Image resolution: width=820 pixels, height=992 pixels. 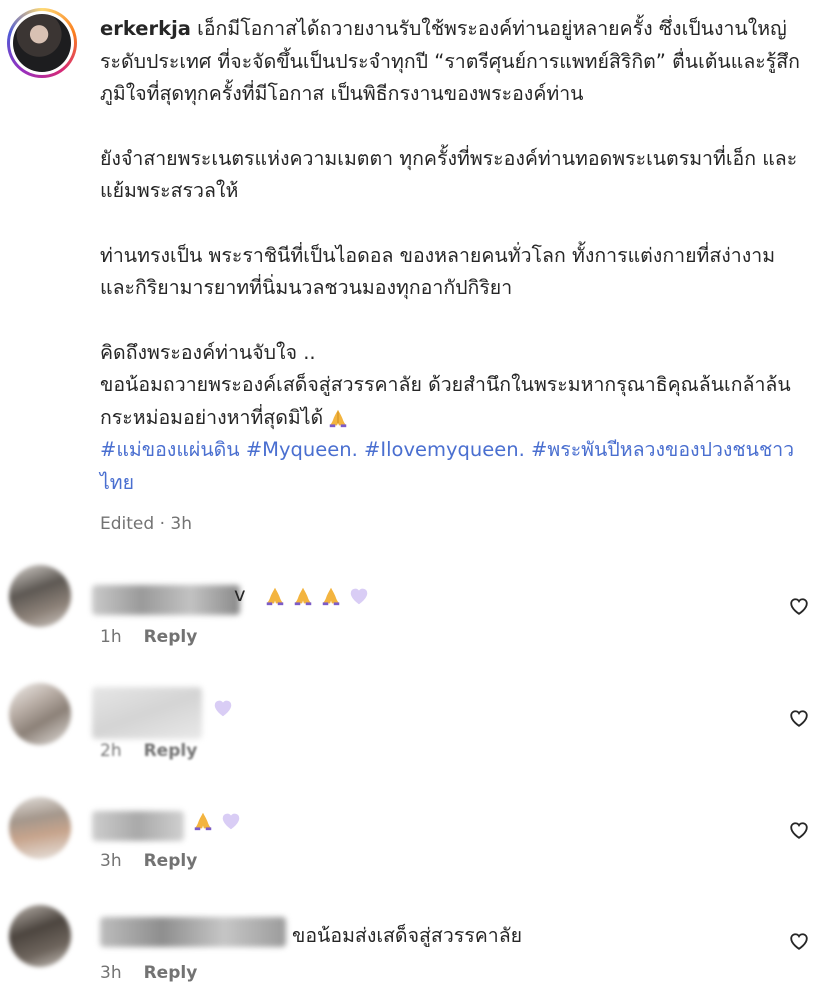 I want to click on author-avatar, so click(x=42, y=43).